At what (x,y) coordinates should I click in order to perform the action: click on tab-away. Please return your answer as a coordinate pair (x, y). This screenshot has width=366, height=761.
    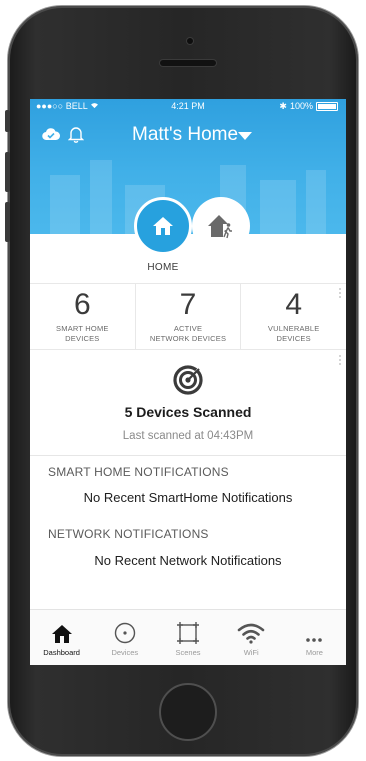
    Looking at the image, I should click on (221, 226).